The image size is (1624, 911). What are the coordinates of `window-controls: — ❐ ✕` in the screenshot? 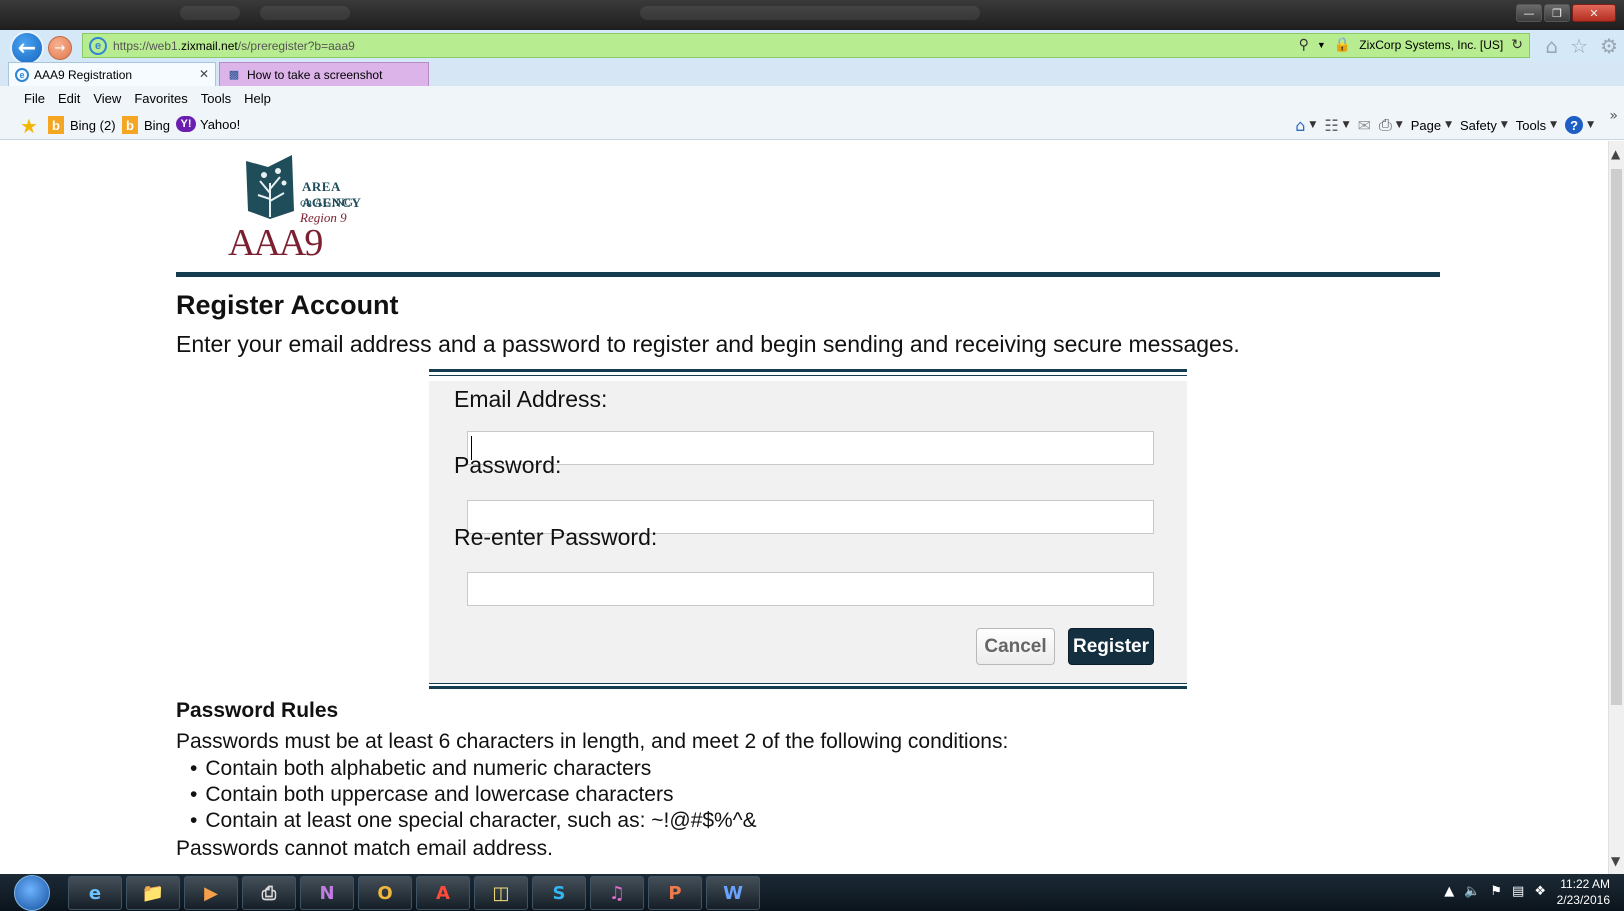 It's located at (1566, 13).